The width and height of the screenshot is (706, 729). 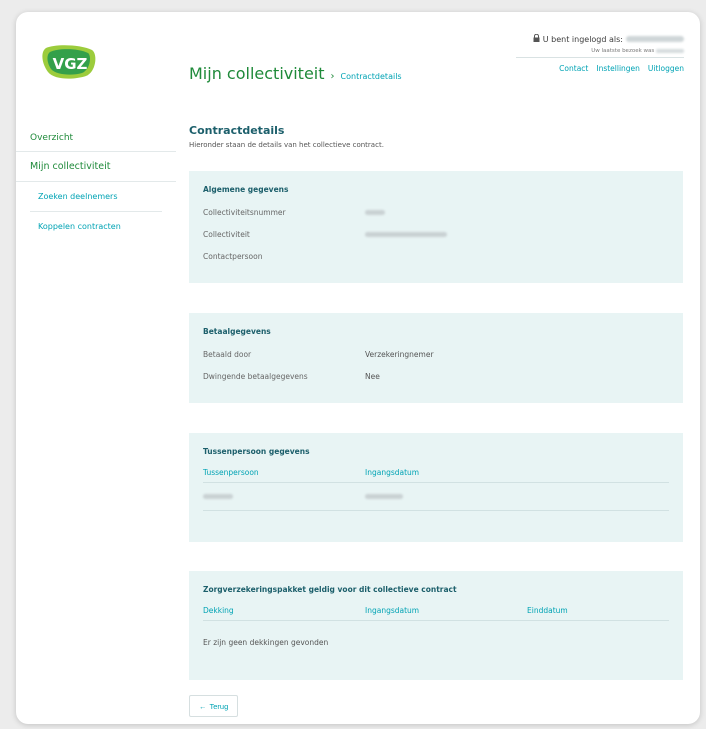 What do you see at coordinates (372, 376) in the screenshot?
I see `kv-value: Nee` at bounding box center [372, 376].